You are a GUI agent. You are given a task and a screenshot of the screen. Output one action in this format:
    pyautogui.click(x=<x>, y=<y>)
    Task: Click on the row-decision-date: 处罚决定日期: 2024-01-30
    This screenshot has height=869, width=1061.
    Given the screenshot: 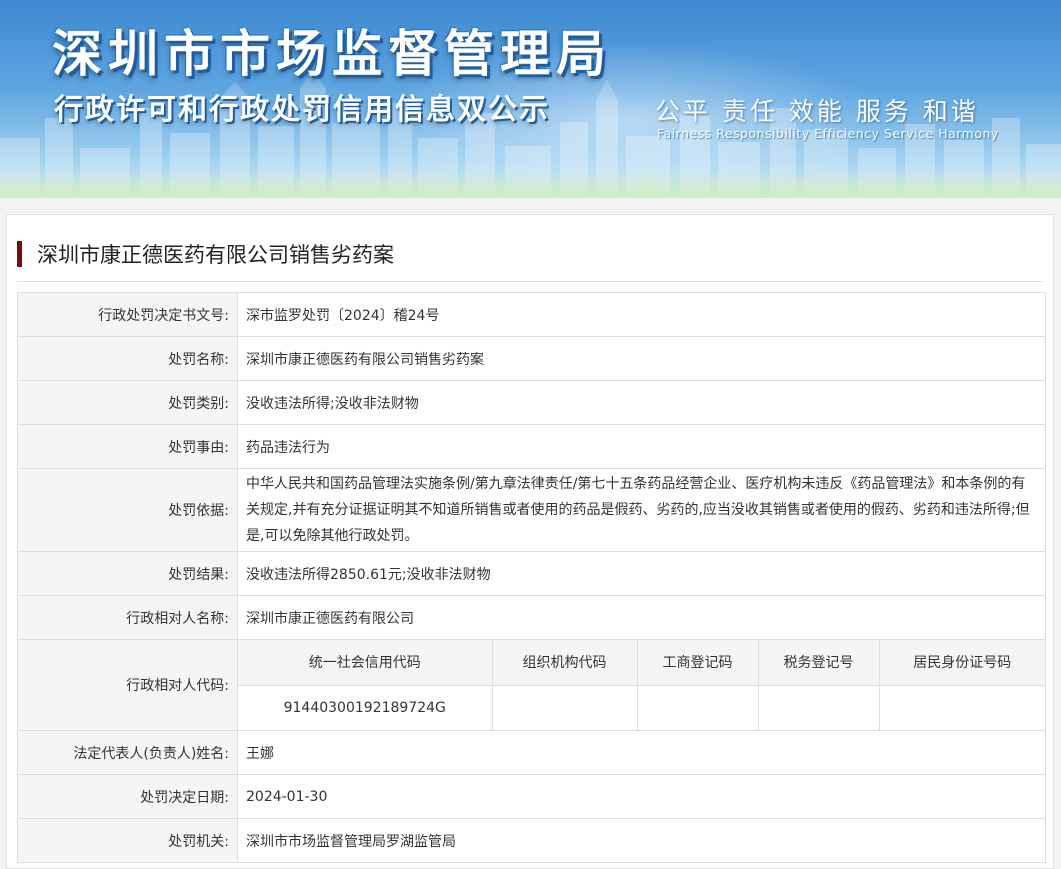 What is the action you would take?
    pyautogui.click(x=531, y=796)
    